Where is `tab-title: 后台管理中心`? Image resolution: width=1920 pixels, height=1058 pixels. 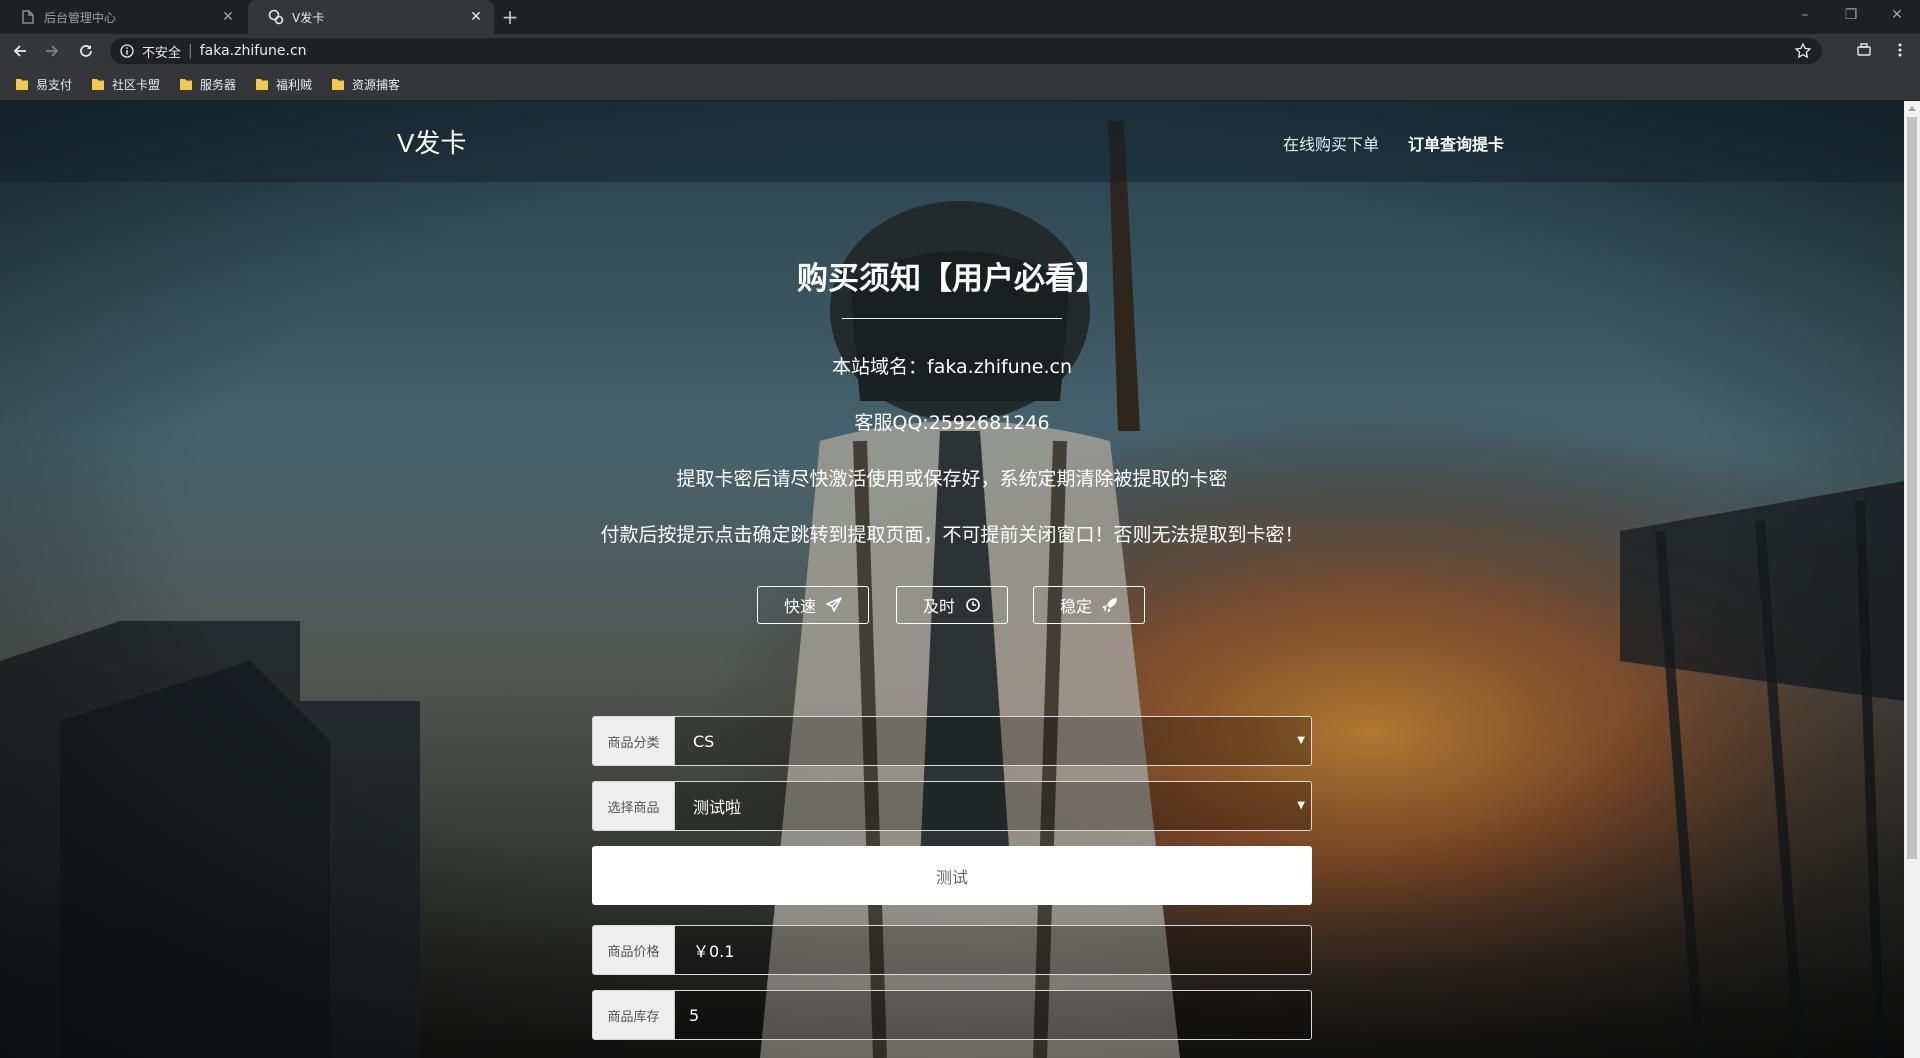 tab-title: 后台管理中心 is located at coordinates (80, 17).